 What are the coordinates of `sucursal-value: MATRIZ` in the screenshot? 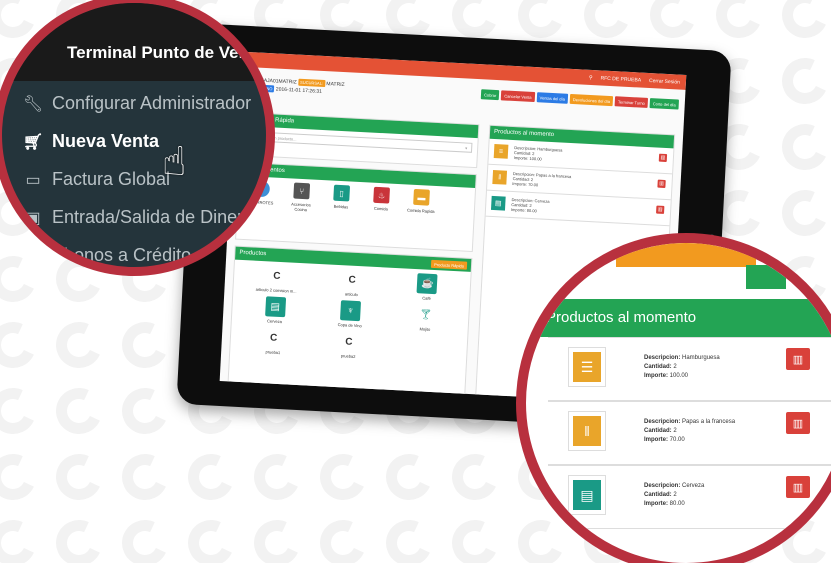 It's located at (335, 85).